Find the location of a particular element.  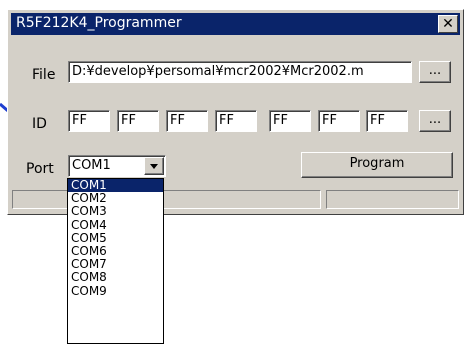

id-field-2: FF is located at coordinates (138, 121).